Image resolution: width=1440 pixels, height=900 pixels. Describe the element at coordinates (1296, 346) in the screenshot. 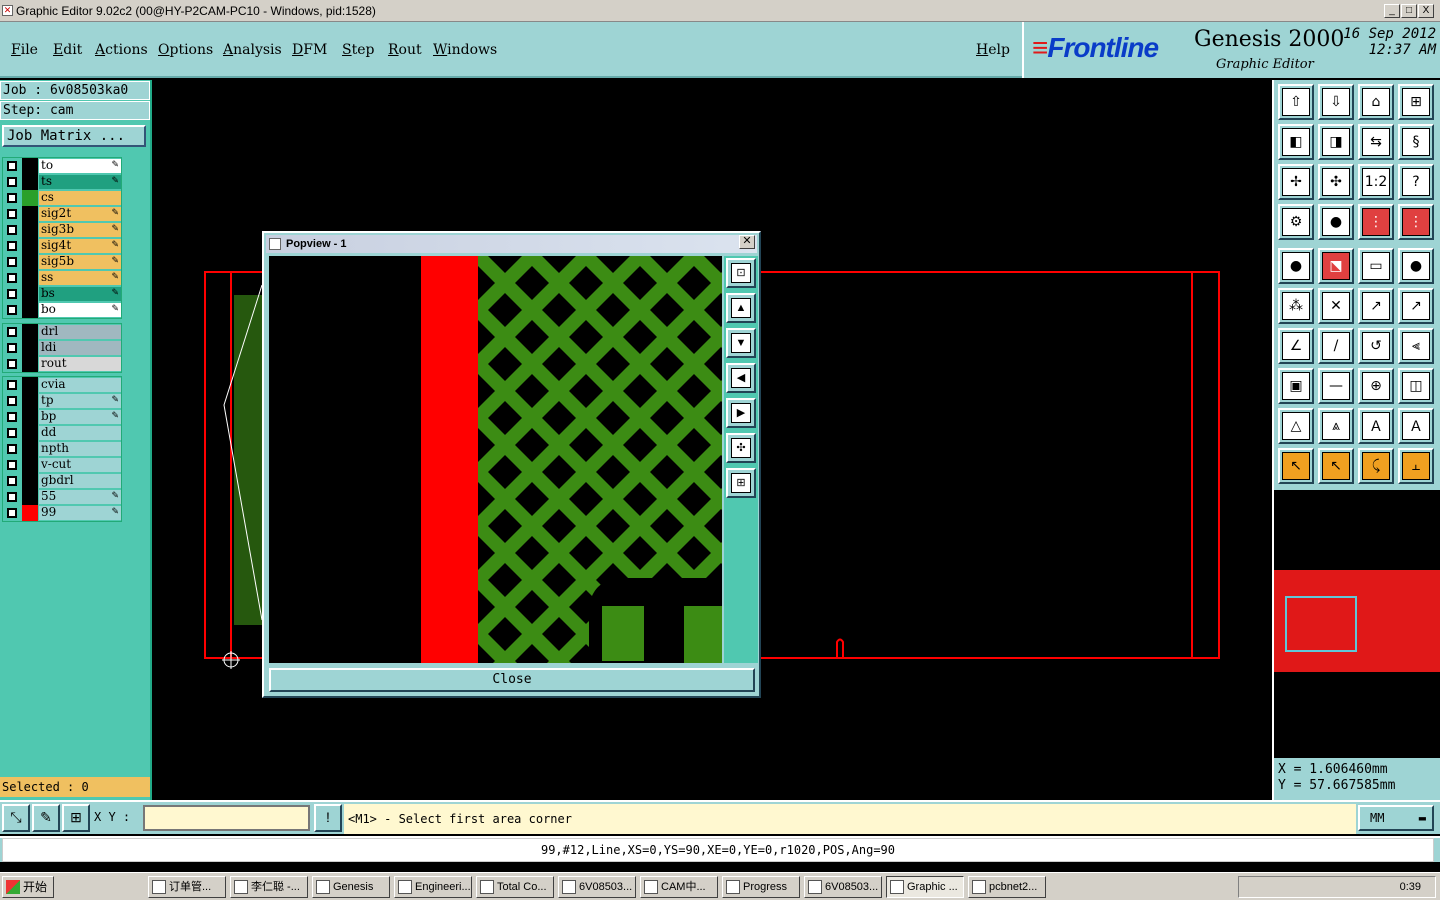

I see `line-button: ∠` at that location.